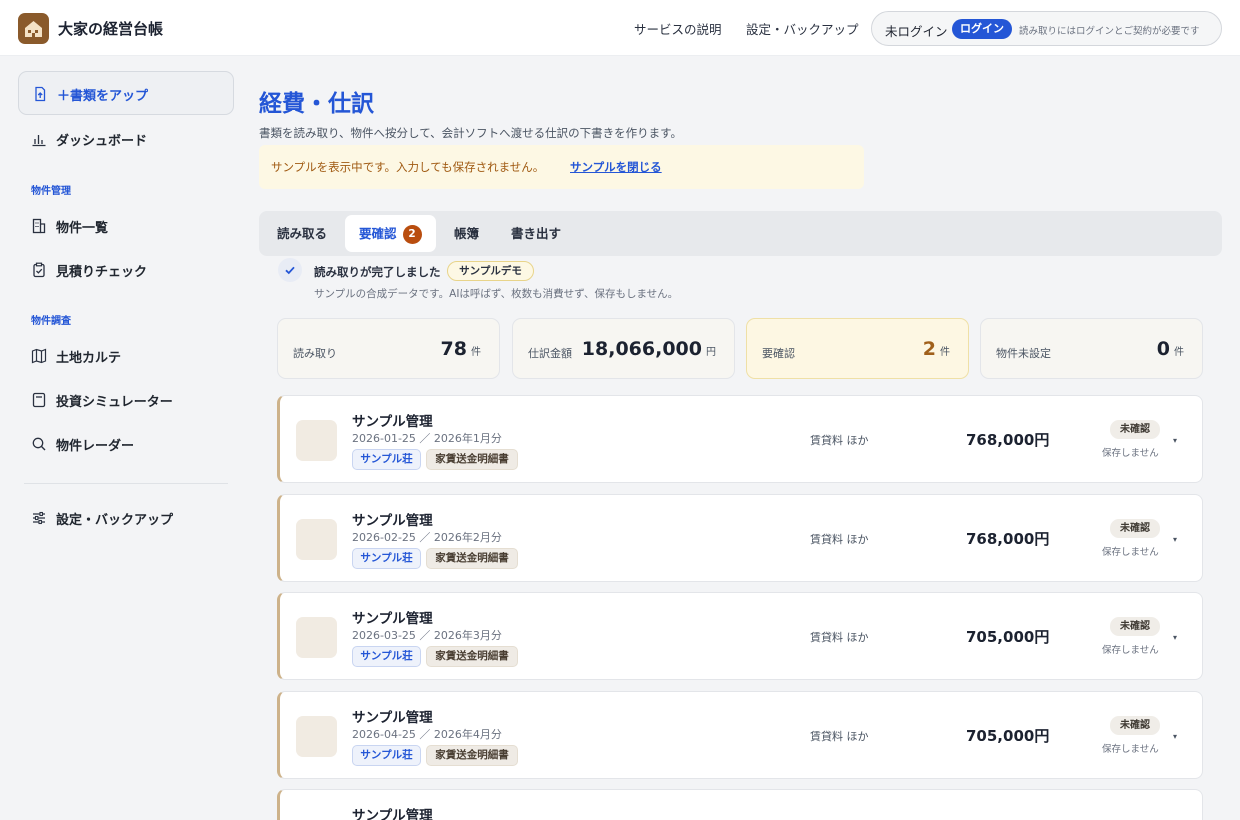 The height and width of the screenshot is (820, 1240). I want to click on sidebar-item-label: 物件レーダー, so click(95, 446).